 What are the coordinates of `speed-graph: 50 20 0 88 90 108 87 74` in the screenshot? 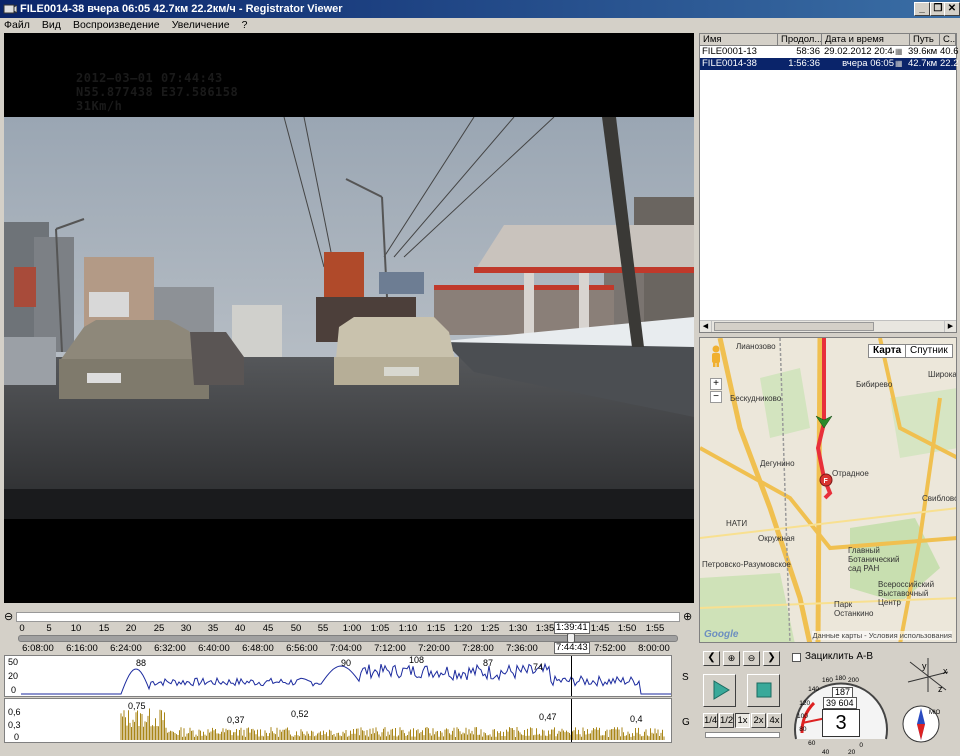 It's located at (338, 676).